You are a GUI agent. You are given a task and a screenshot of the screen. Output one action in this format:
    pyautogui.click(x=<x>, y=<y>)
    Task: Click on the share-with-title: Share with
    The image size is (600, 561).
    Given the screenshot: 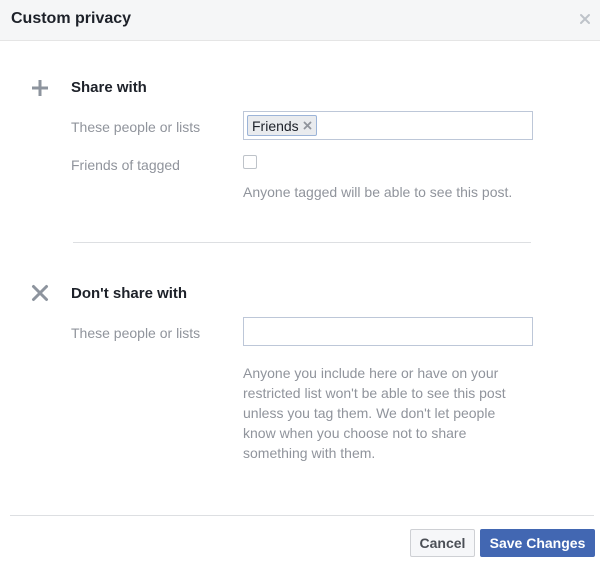 What is the action you would take?
    pyautogui.click(x=109, y=87)
    